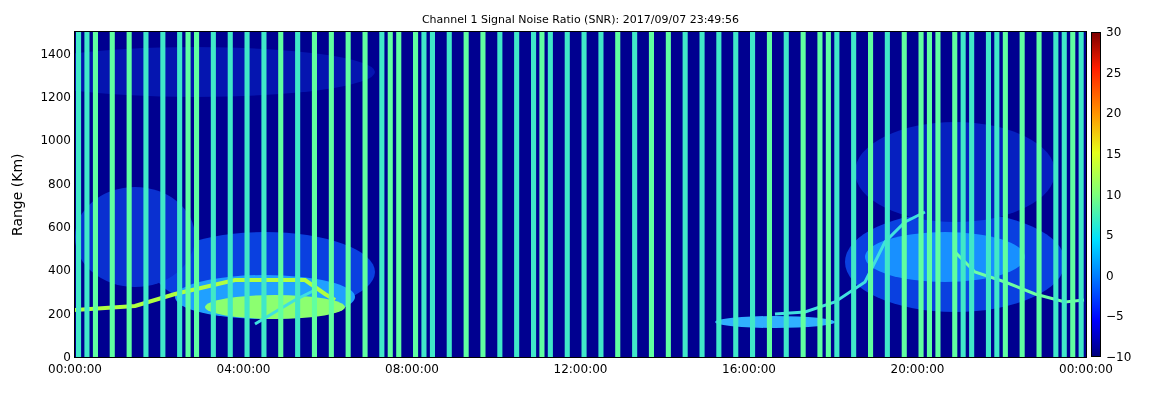 This screenshot has height=407, width=1150. I want to click on x-tick-label: 12:00:00, so click(580, 369).